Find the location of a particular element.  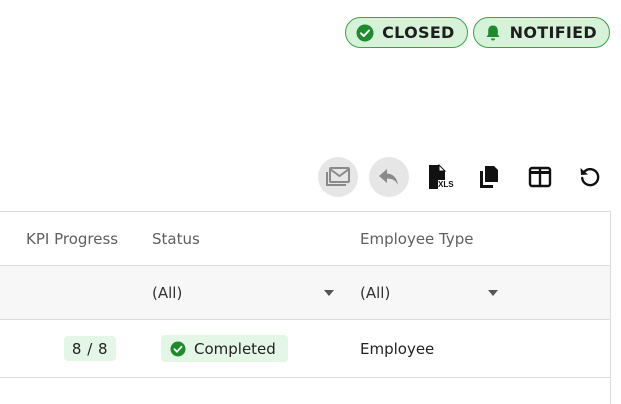

notified-badge: NOTIFIED is located at coordinates (541, 32).